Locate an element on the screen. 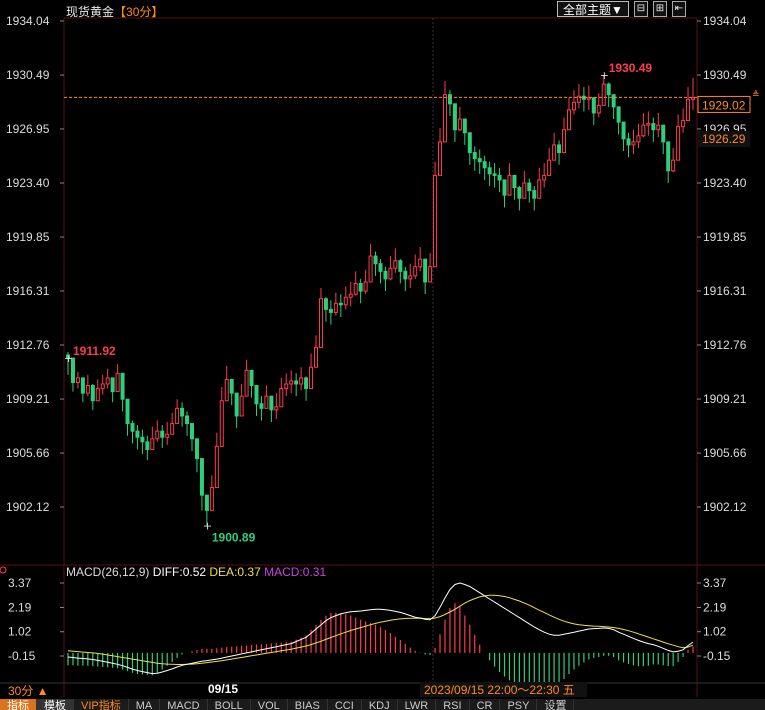  price-axis-label-left: 1919.85 is located at coordinates (28, 237).